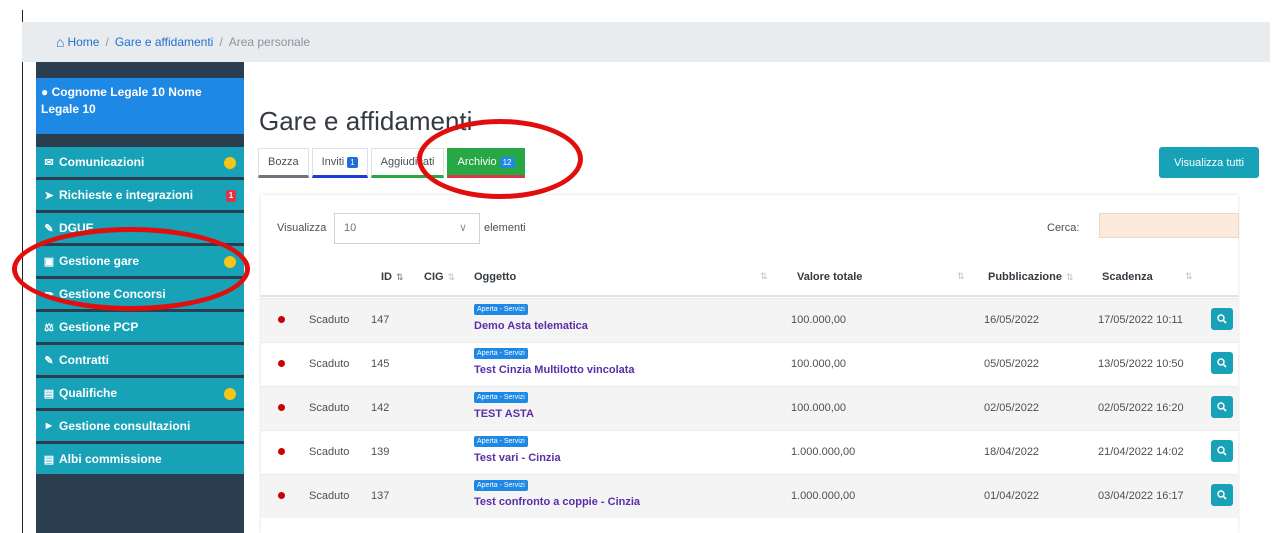 This screenshot has width=1279, height=533. I want to click on sidebar-item-contratti: ✎ Contratti, so click(140, 361).